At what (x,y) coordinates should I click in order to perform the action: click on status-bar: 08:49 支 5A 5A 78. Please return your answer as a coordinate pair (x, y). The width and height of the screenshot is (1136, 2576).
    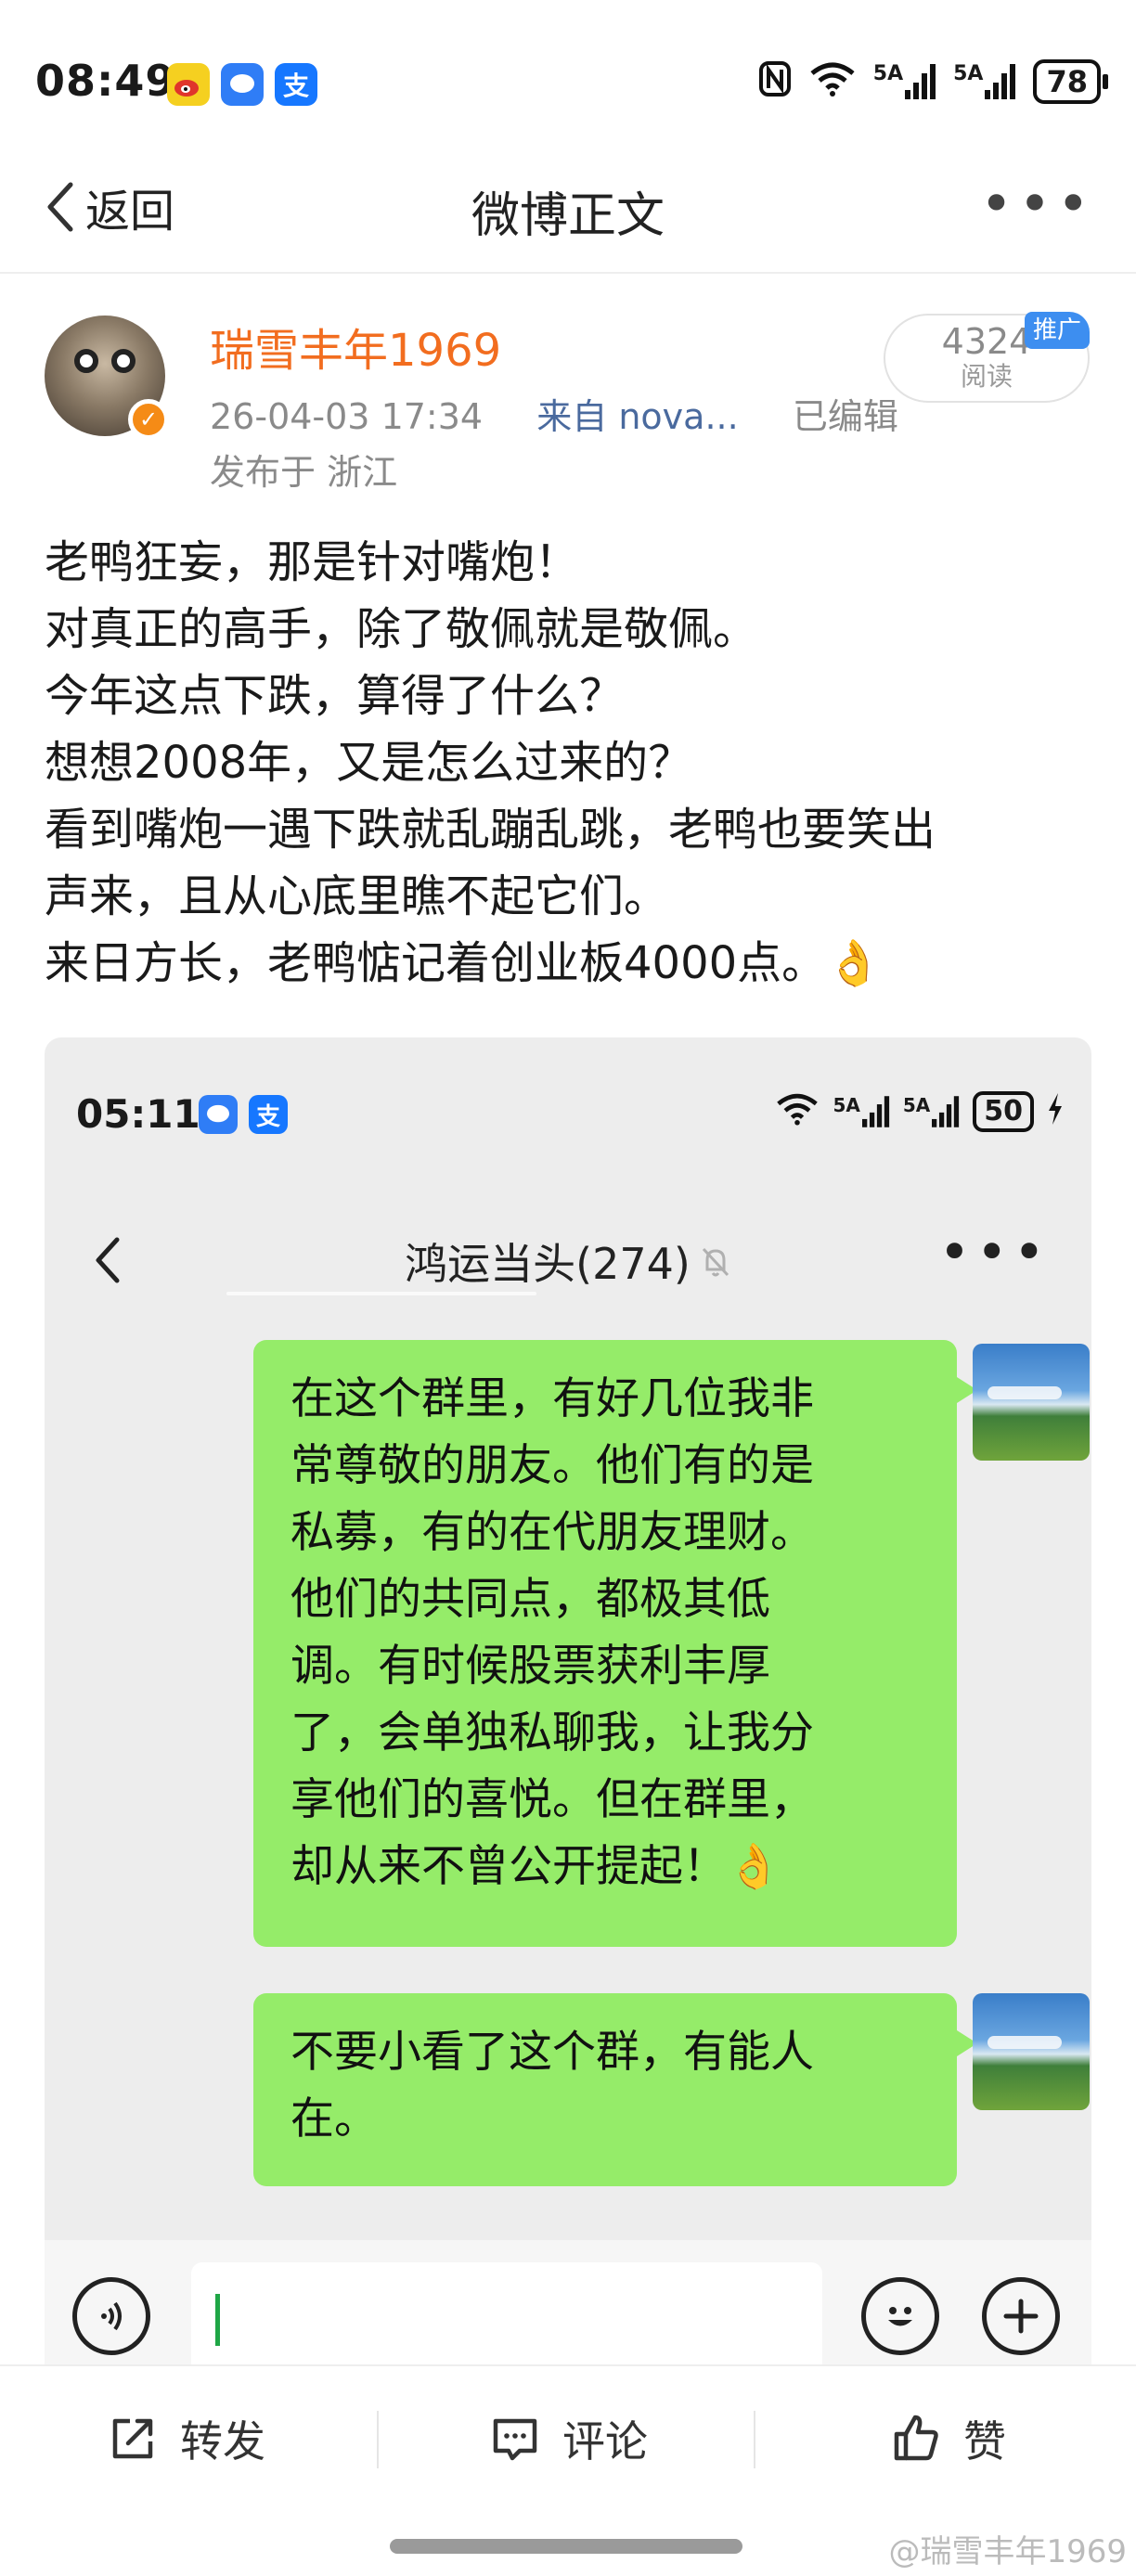
    Looking at the image, I should click on (568, 69).